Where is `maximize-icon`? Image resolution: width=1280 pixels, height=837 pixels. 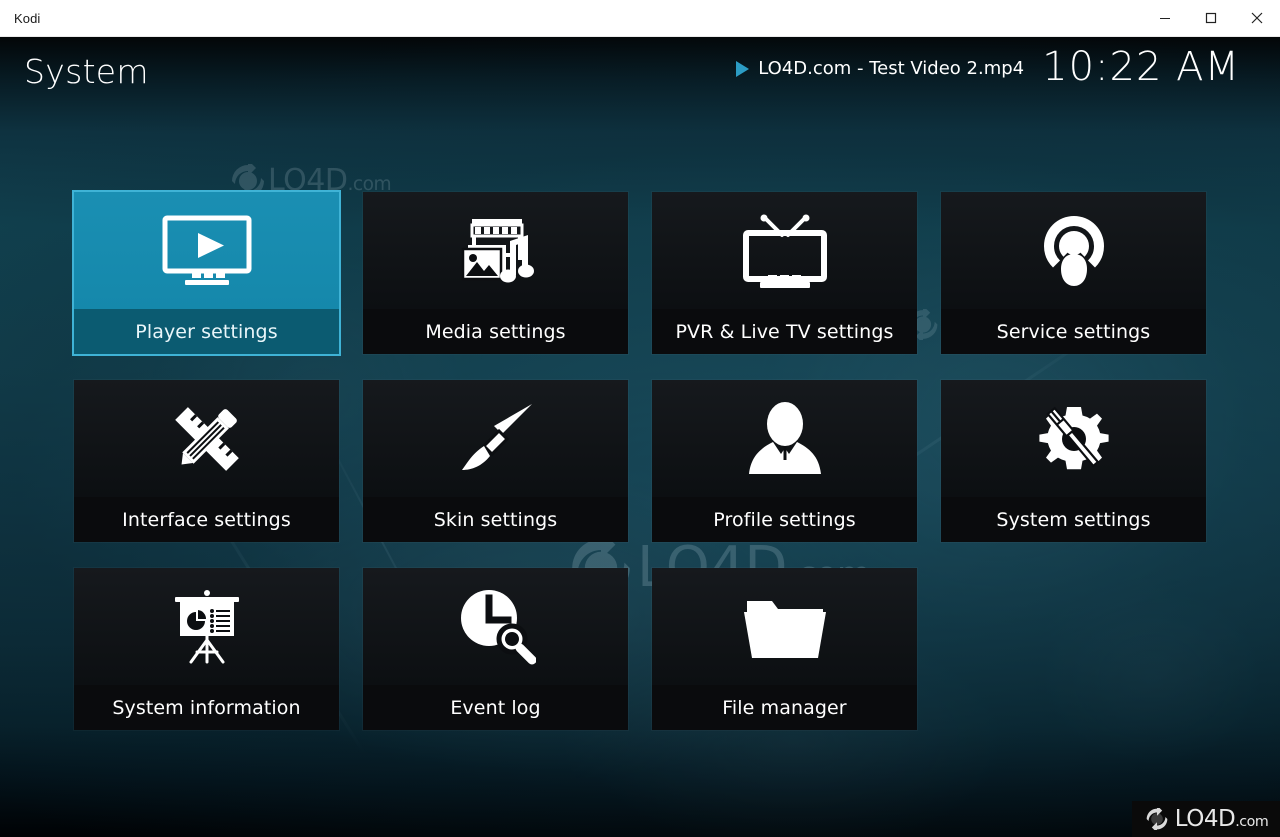 maximize-icon is located at coordinates (1211, 18).